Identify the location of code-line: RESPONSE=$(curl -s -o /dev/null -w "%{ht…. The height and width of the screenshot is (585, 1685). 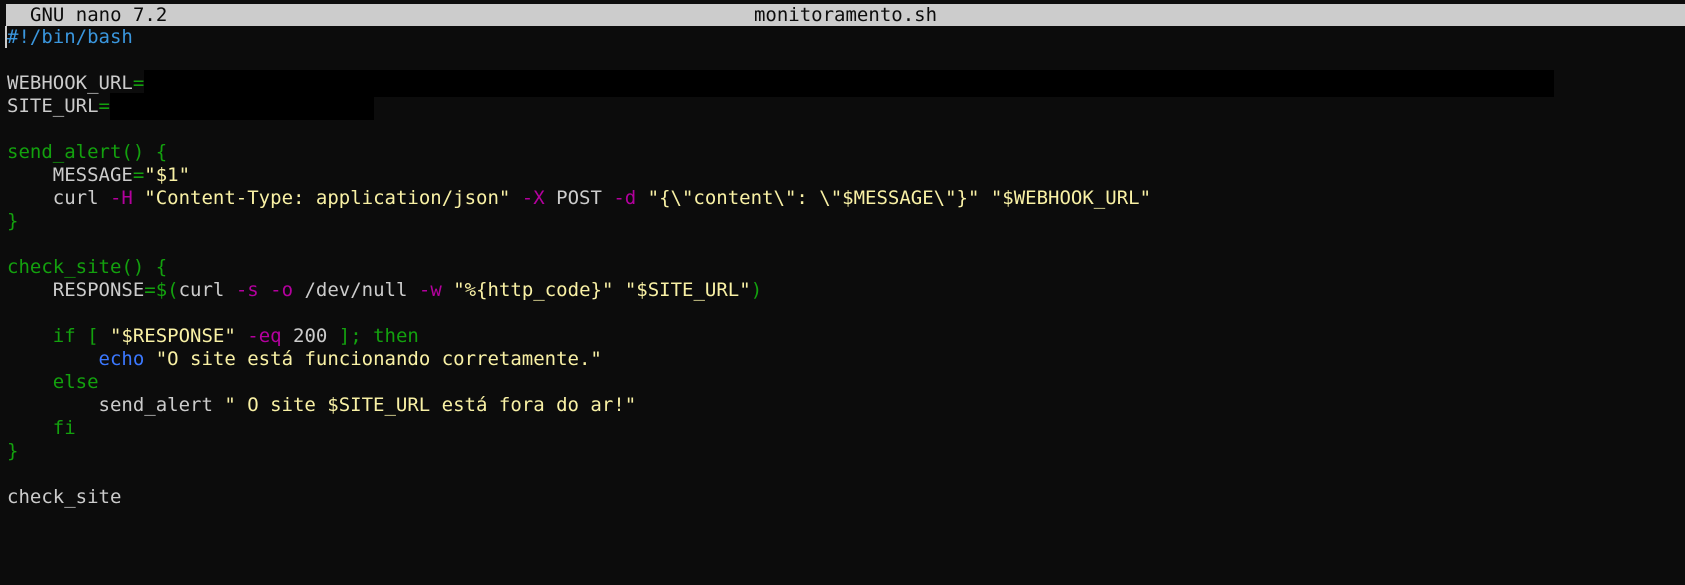
(846, 290).